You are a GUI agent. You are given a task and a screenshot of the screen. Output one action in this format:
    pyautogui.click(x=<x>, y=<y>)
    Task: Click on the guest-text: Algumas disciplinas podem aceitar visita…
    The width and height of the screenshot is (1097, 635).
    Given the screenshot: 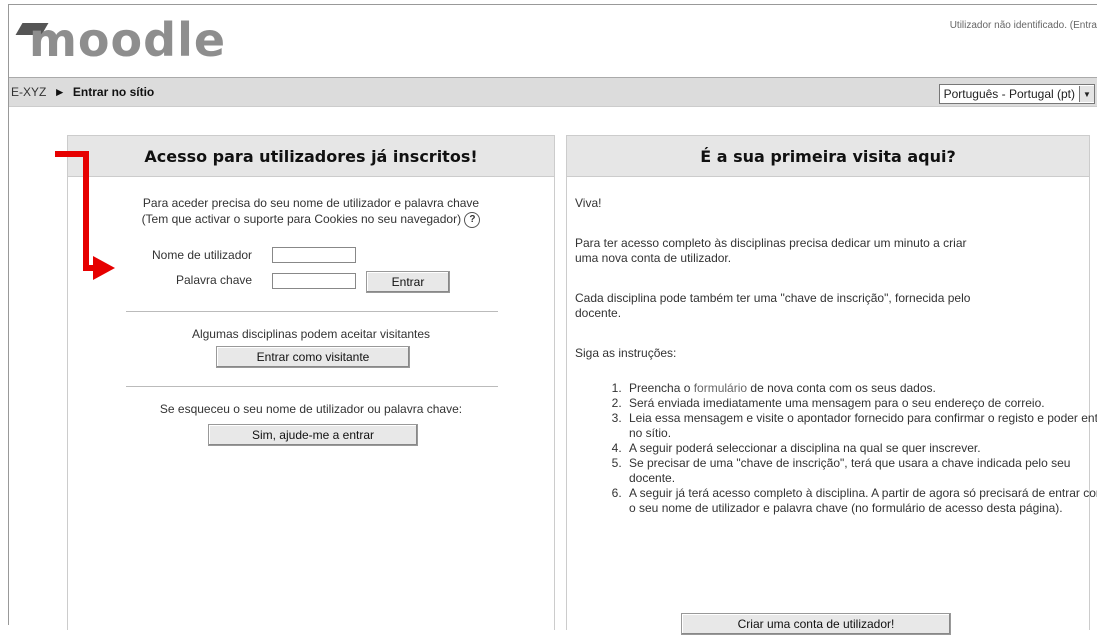 What is the action you would take?
    pyautogui.click(x=311, y=334)
    